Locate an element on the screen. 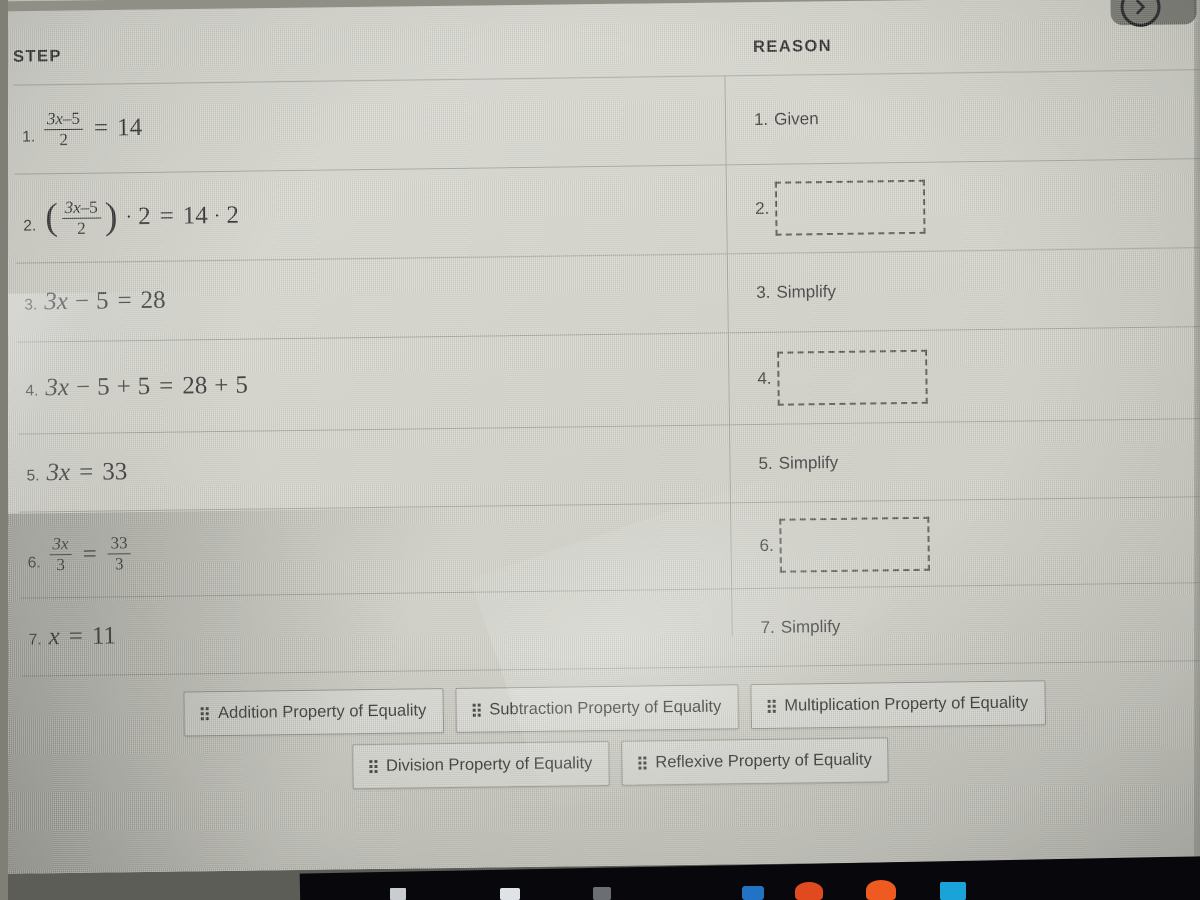 The height and width of the screenshot is (900, 1200). reason-cell: 1. Given is located at coordinates (786, 119).